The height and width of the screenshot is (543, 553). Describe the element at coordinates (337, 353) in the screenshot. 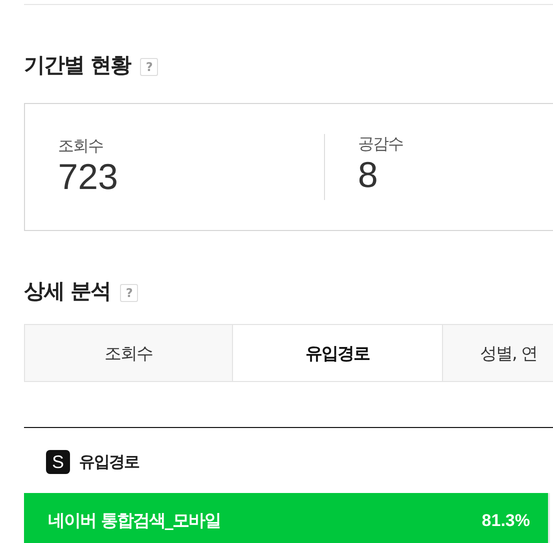

I see `tab: 유입경로` at that location.